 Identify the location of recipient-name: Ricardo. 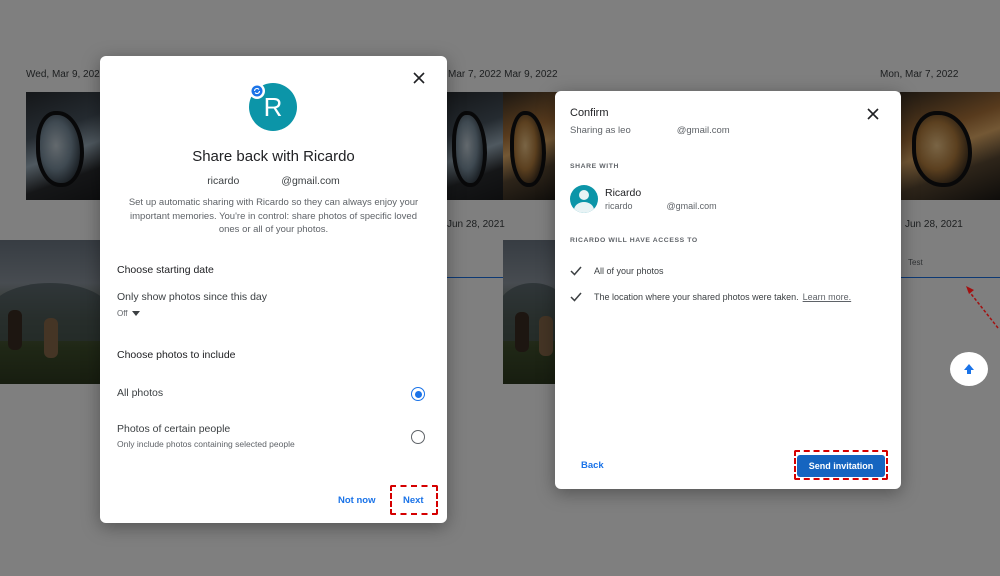
(623, 193).